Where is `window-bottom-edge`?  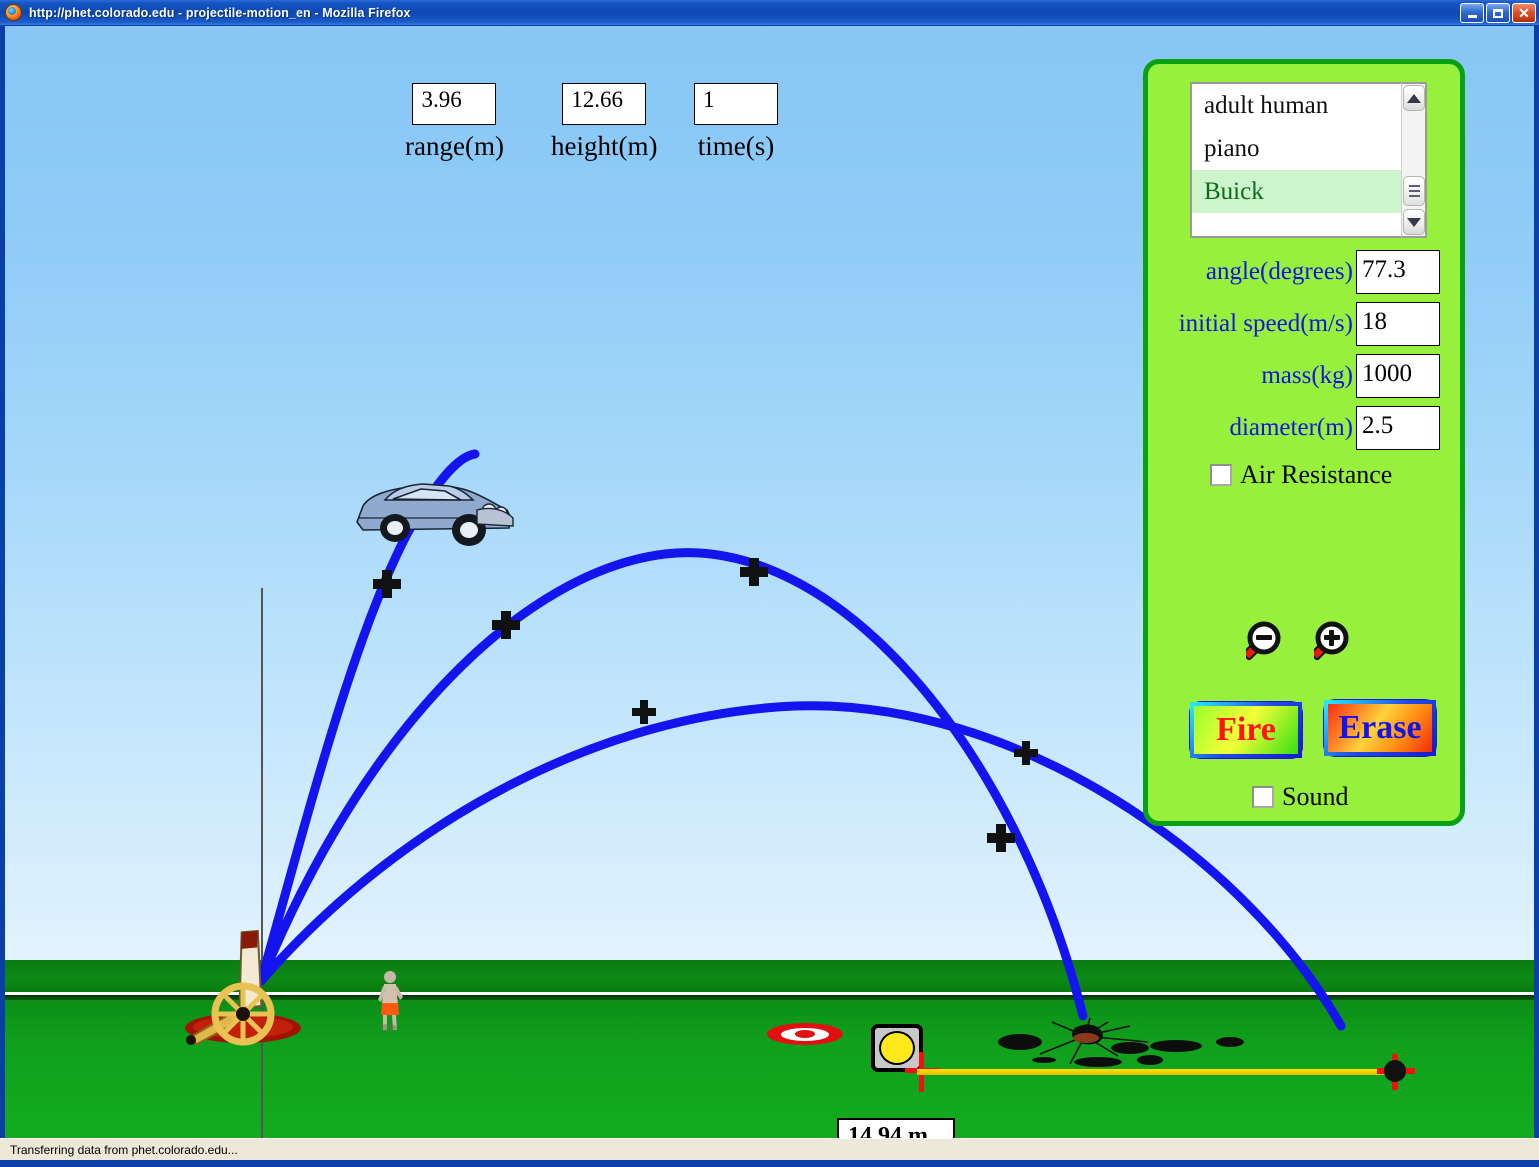
window-bottom-edge is located at coordinates (769, 1163).